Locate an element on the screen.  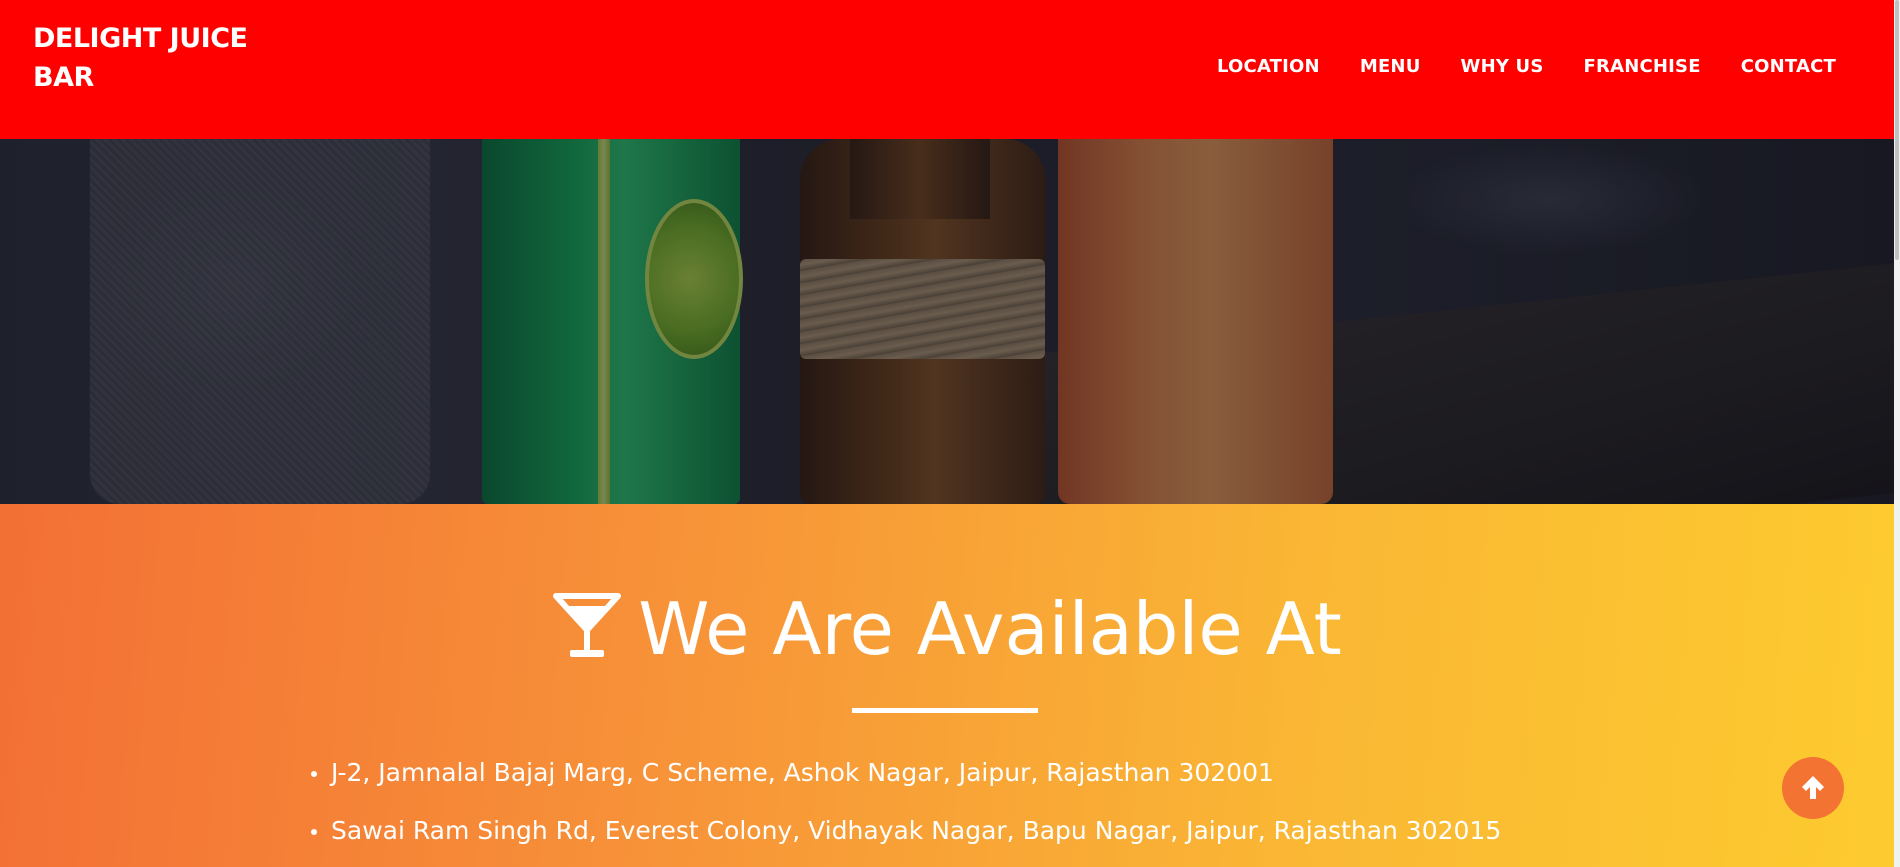
arrow-up-icon is located at coordinates (1813, 788).